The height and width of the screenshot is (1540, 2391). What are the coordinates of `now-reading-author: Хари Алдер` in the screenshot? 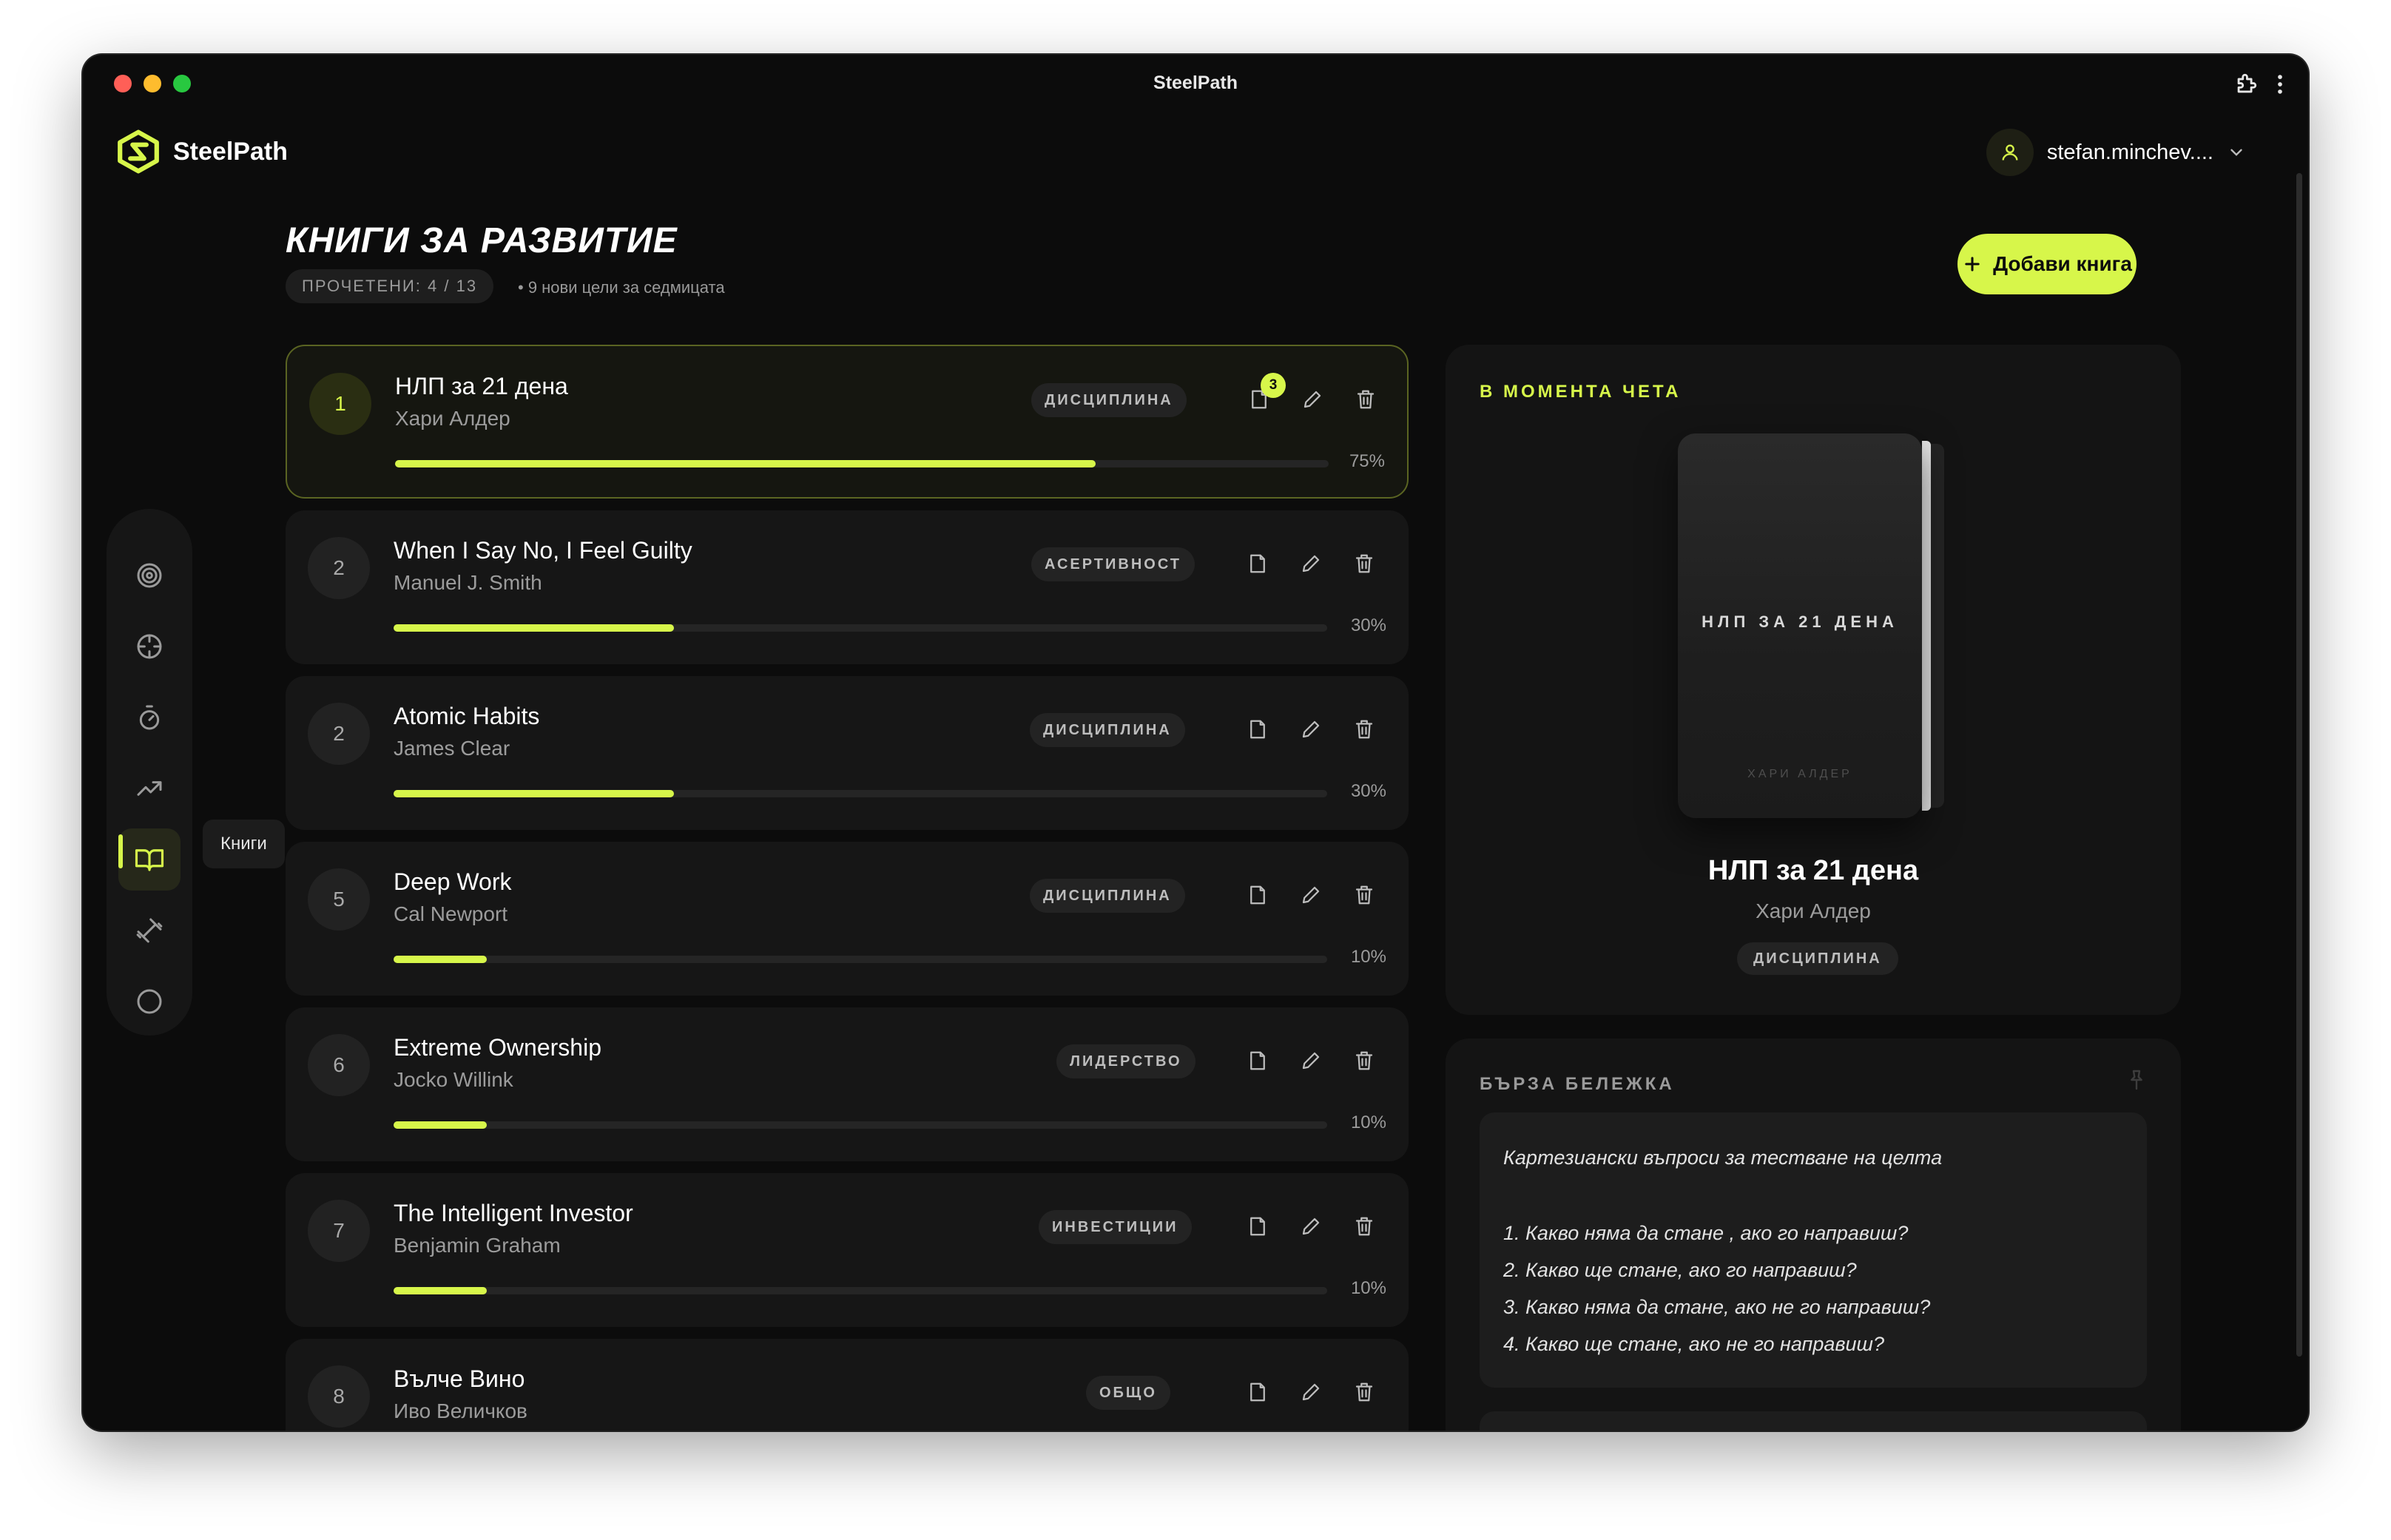 It's located at (1813, 910).